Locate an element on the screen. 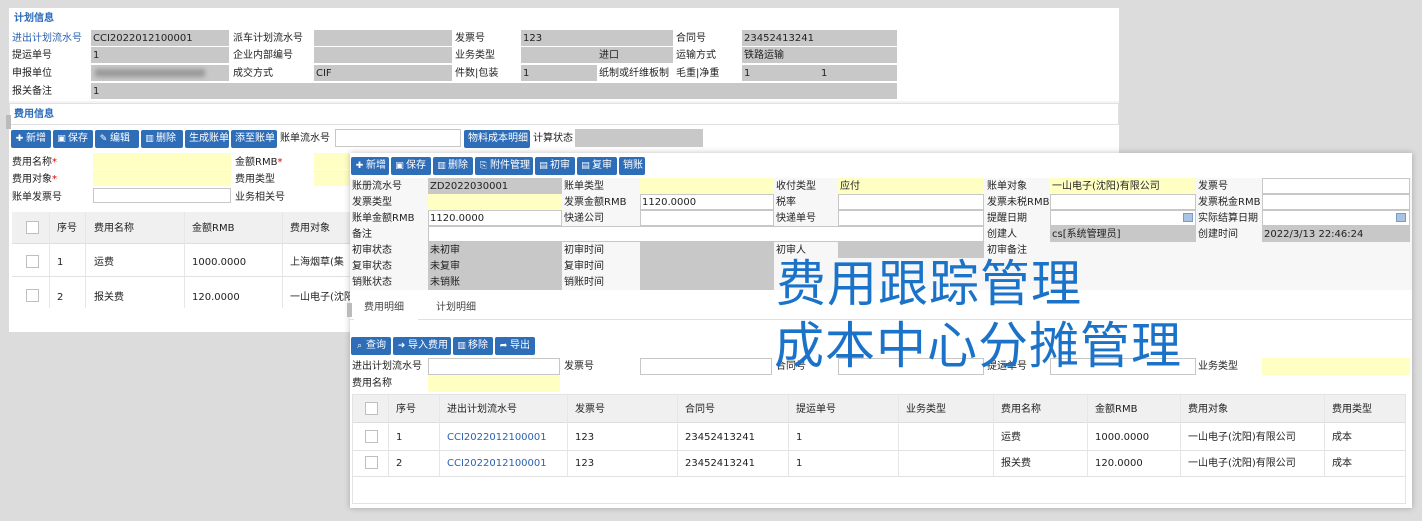 The height and width of the screenshot is (521, 1422). fee-target-label: 费用对象* is located at coordinates (34, 179).